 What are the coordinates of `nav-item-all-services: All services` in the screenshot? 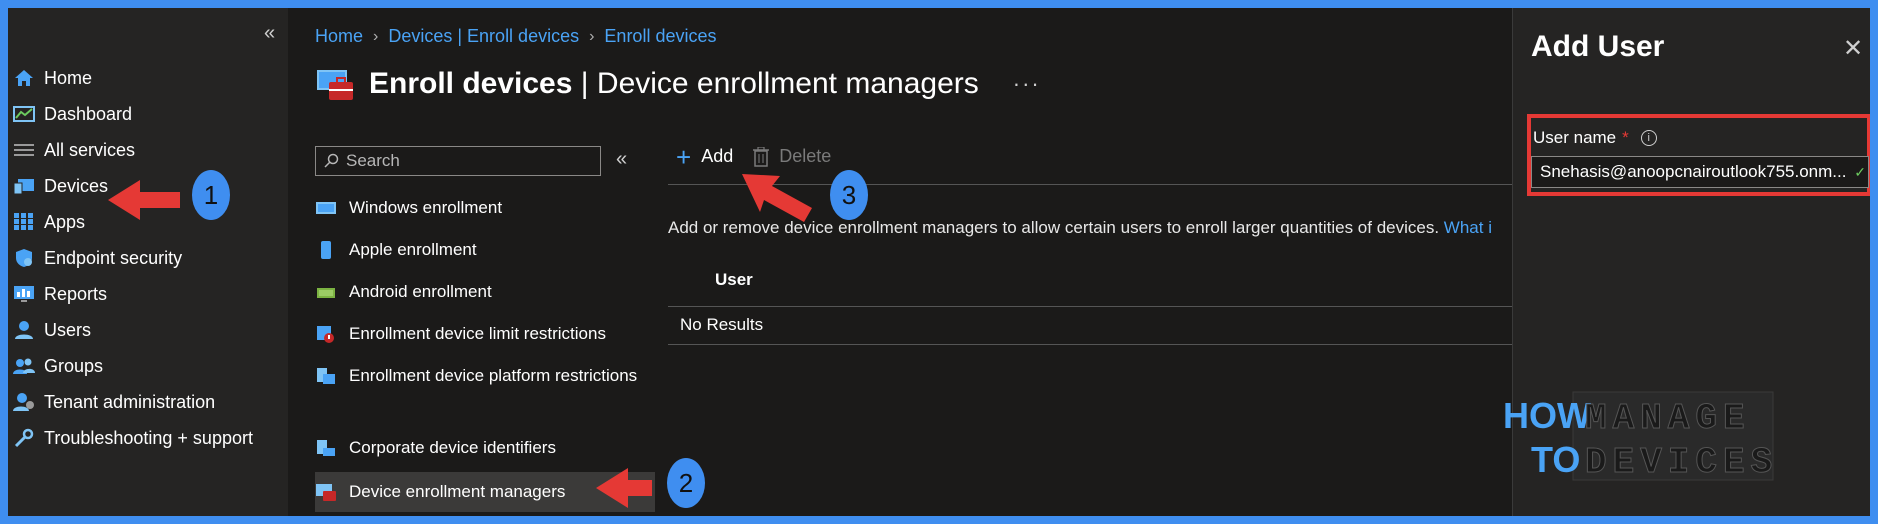 It's located at (73, 150).